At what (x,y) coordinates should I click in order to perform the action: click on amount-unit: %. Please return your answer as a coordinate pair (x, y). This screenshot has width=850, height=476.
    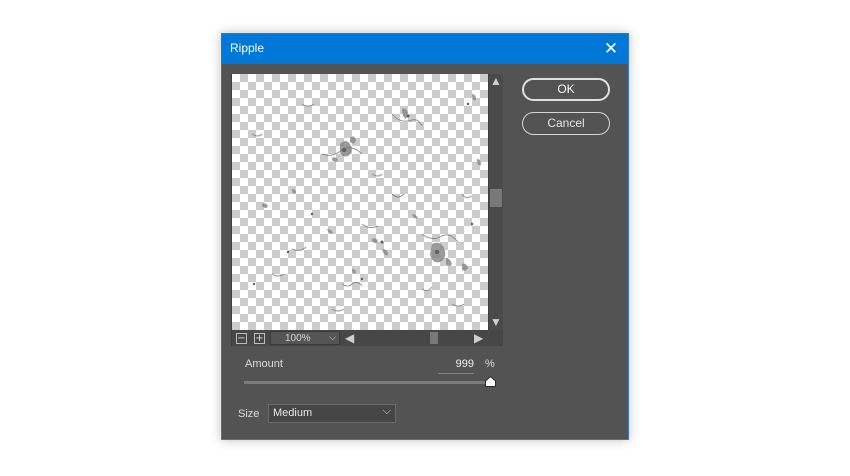
    Looking at the image, I should click on (490, 364).